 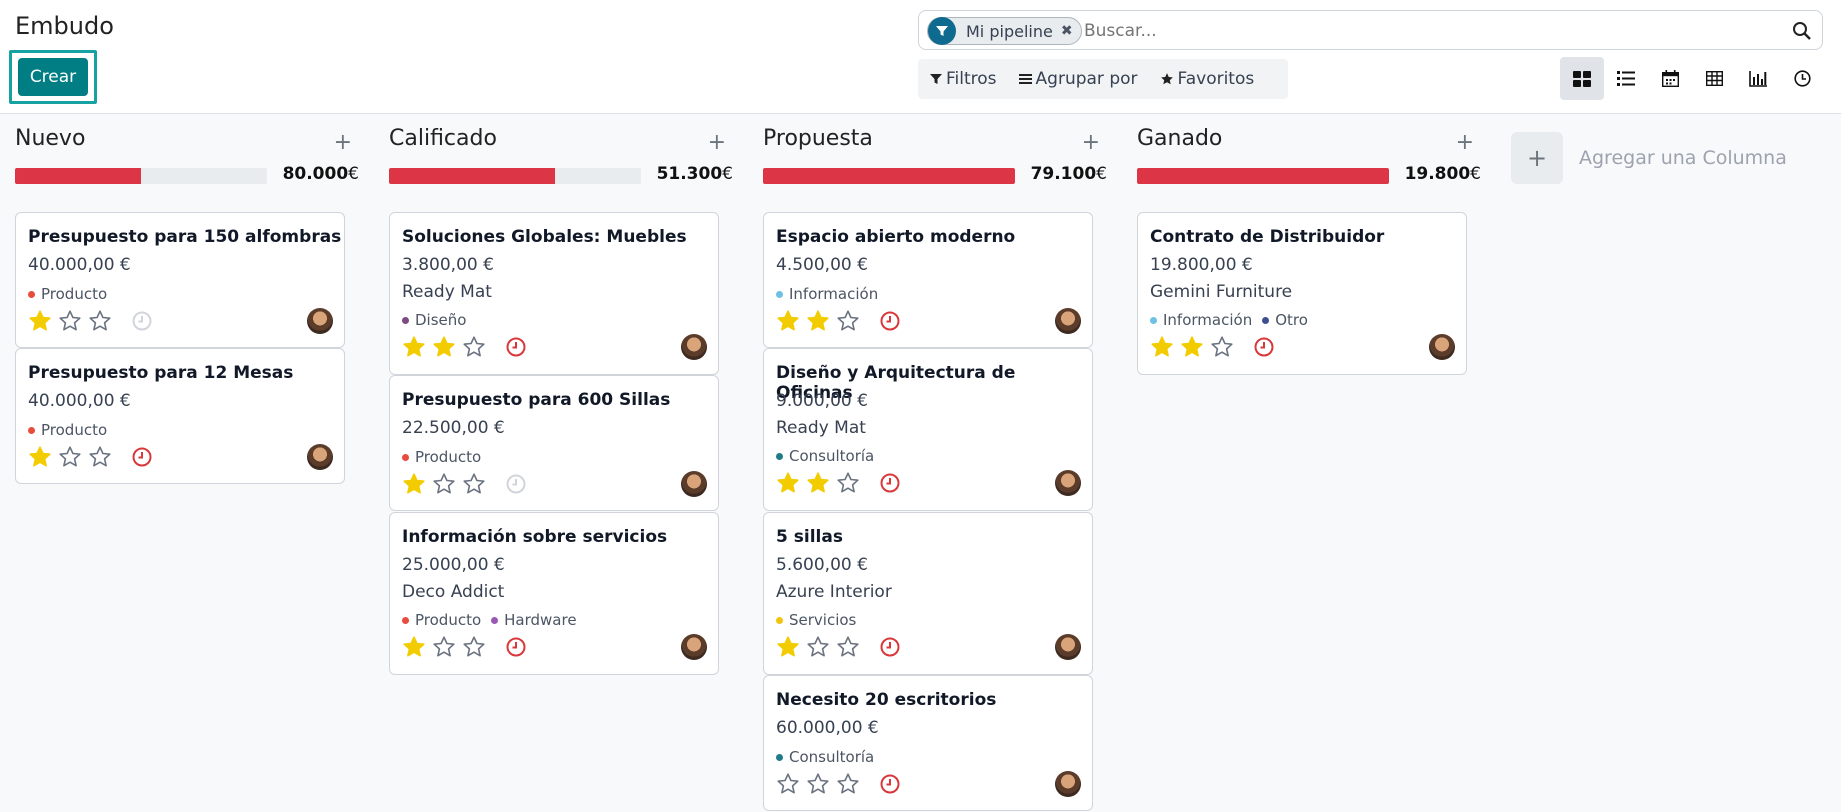 What do you see at coordinates (1078, 79) in the screenshot?
I see `groupby-button: Agrupar por` at bounding box center [1078, 79].